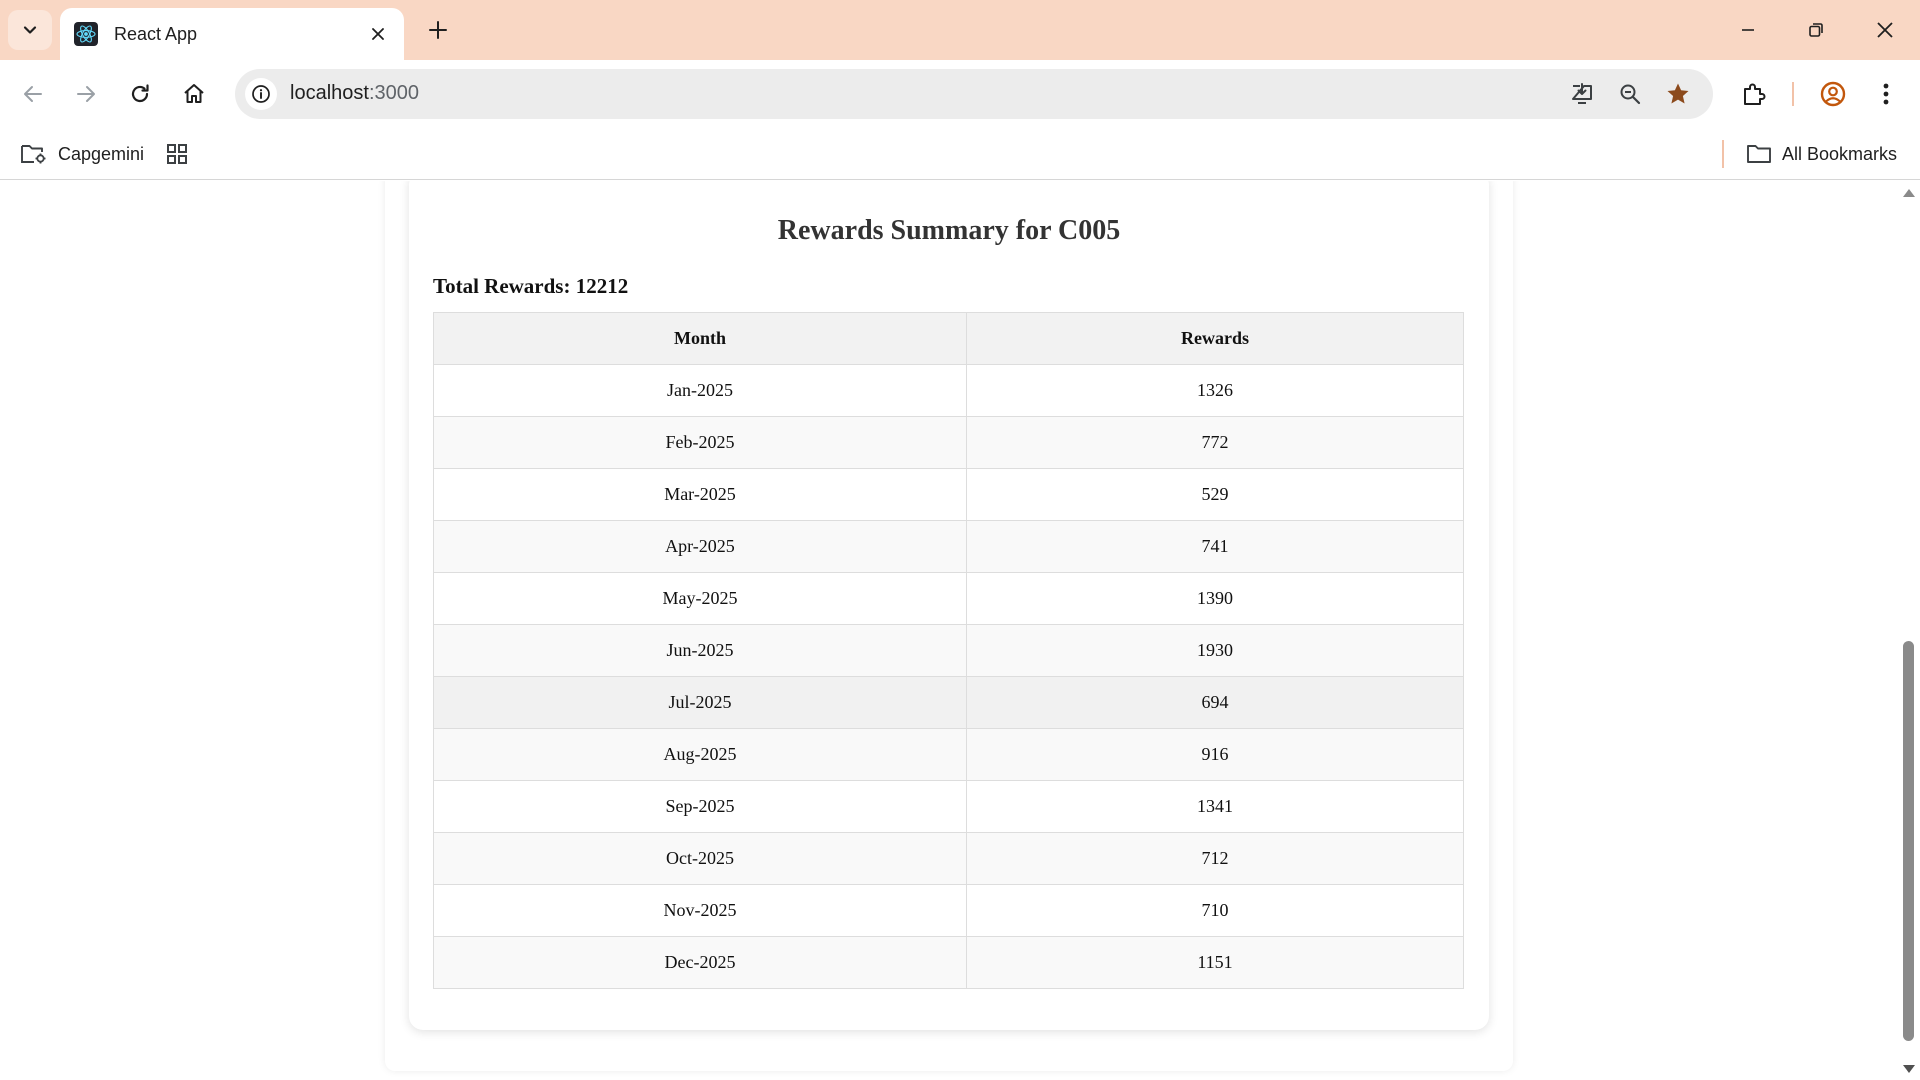  I want to click on month-cell: Aug-2025, so click(700, 754).